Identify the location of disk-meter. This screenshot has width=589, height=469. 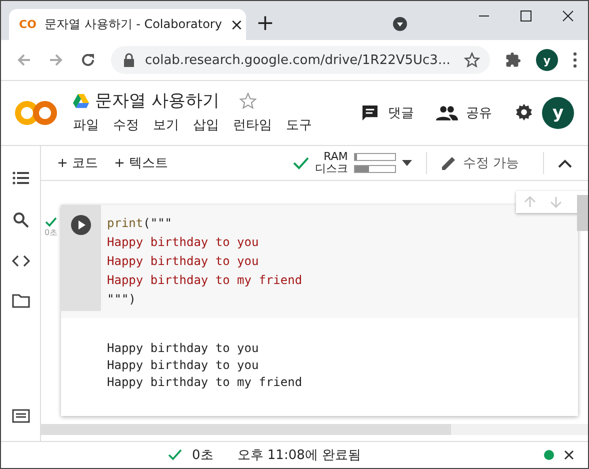
(375, 169).